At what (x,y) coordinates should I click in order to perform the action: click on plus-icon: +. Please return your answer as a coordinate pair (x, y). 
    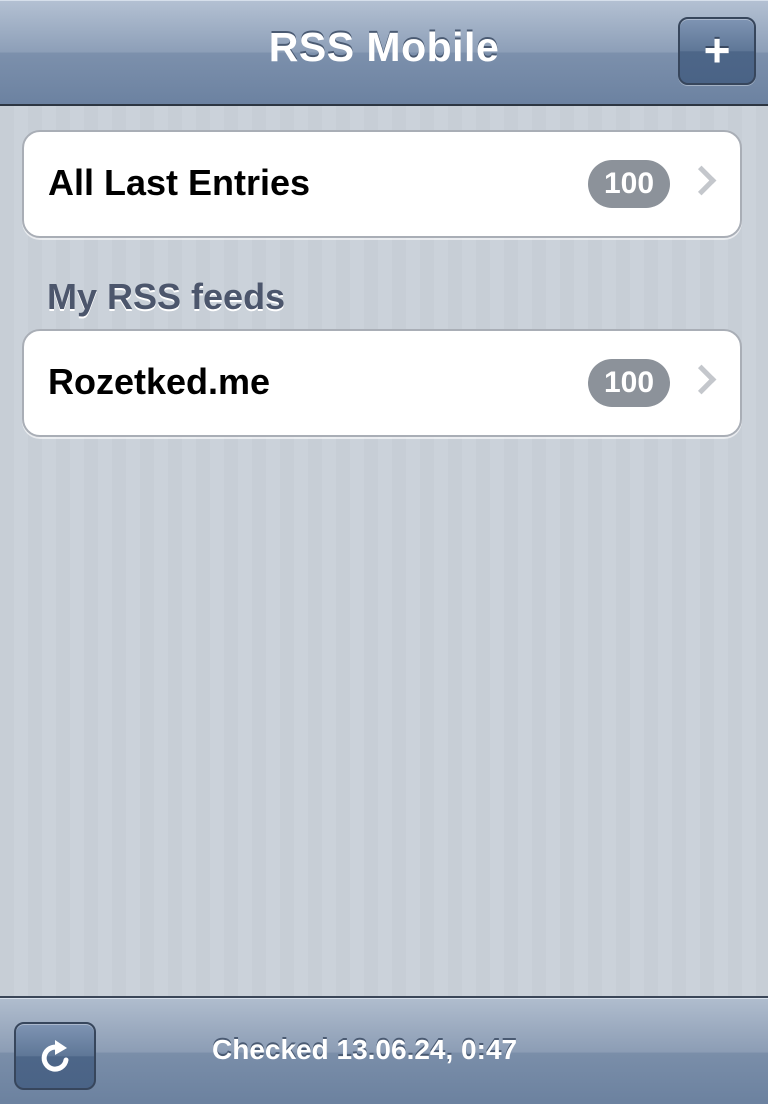
    Looking at the image, I should click on (717, 50).